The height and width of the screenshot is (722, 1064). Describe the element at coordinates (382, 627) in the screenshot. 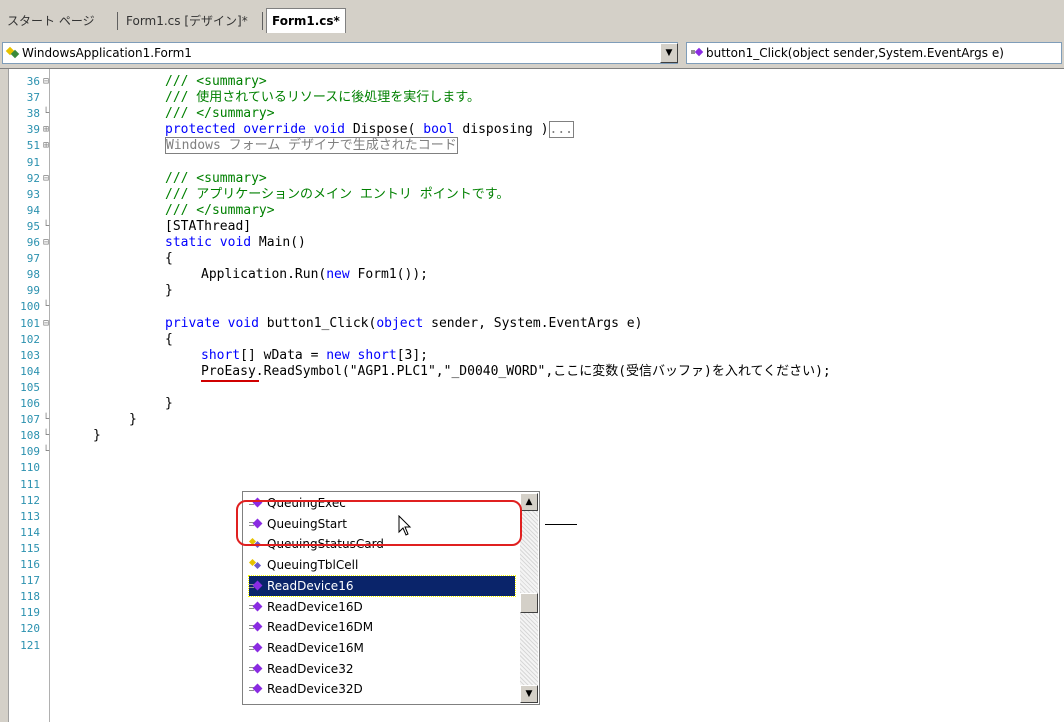

I see `intellisense-item: ReadDevice16DM` at that location.